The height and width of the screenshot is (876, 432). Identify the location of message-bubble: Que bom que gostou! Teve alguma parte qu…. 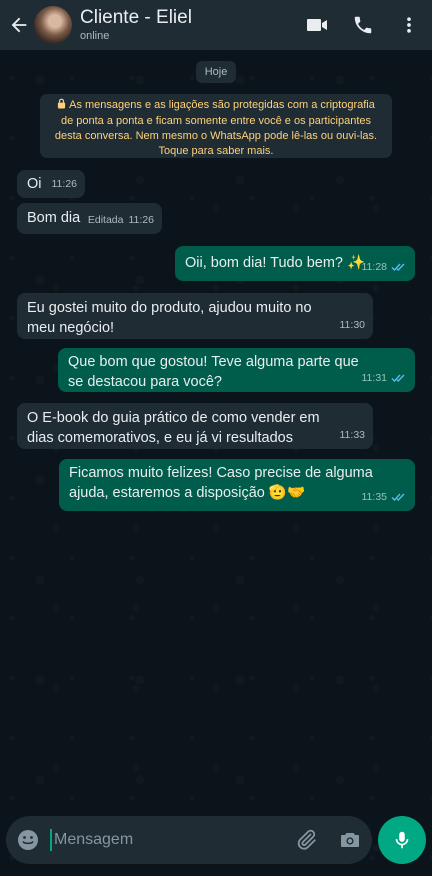
(236, 370).